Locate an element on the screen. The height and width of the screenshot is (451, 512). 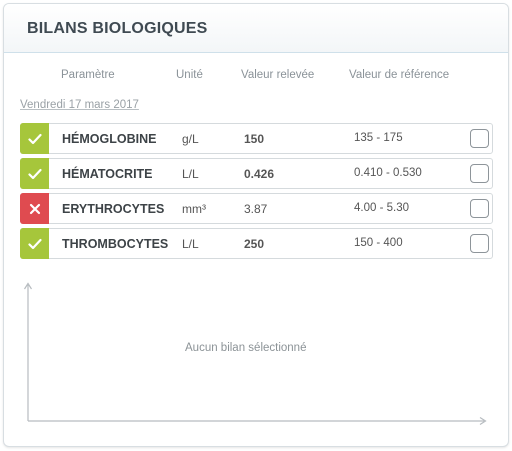
row-reference: 135 - 175 is located at coordinates (378, 138).